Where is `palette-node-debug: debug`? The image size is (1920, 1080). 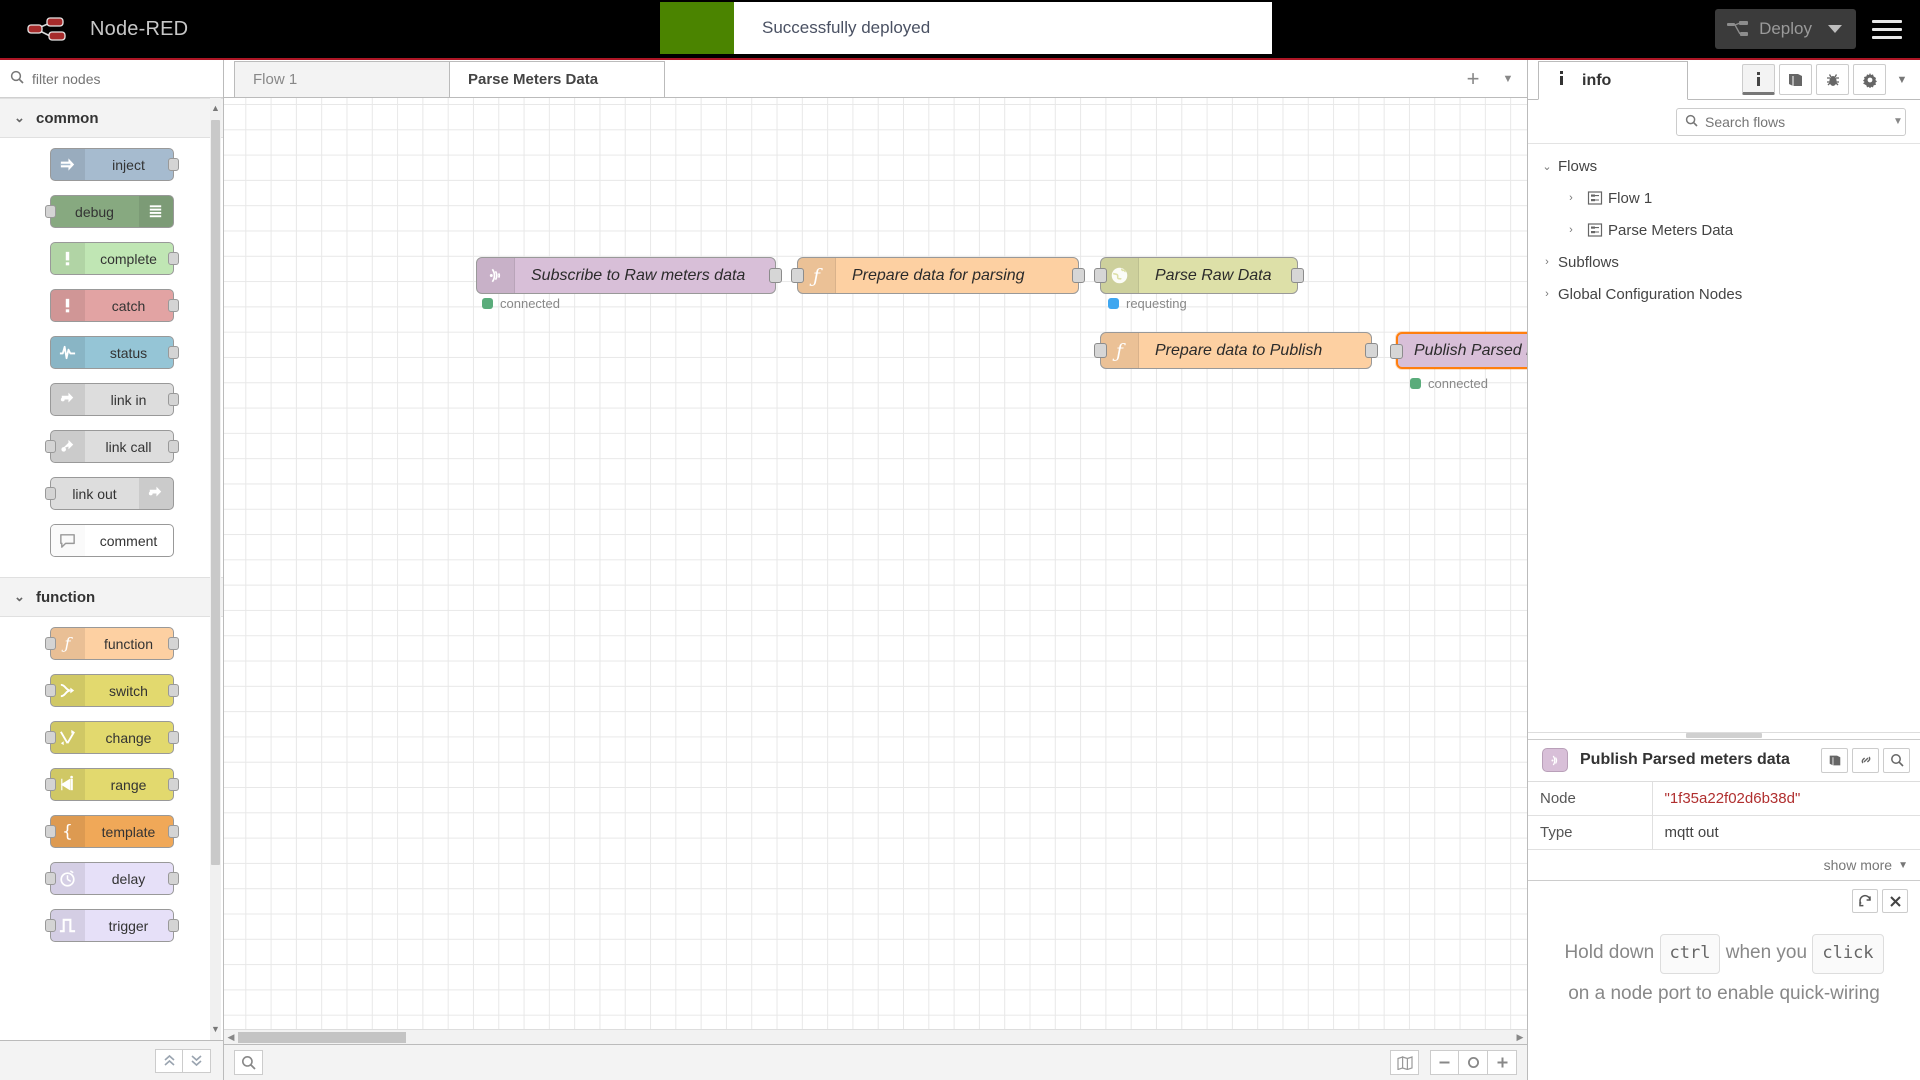
palette-node-debug: debug is located at coordinates (109, 211).